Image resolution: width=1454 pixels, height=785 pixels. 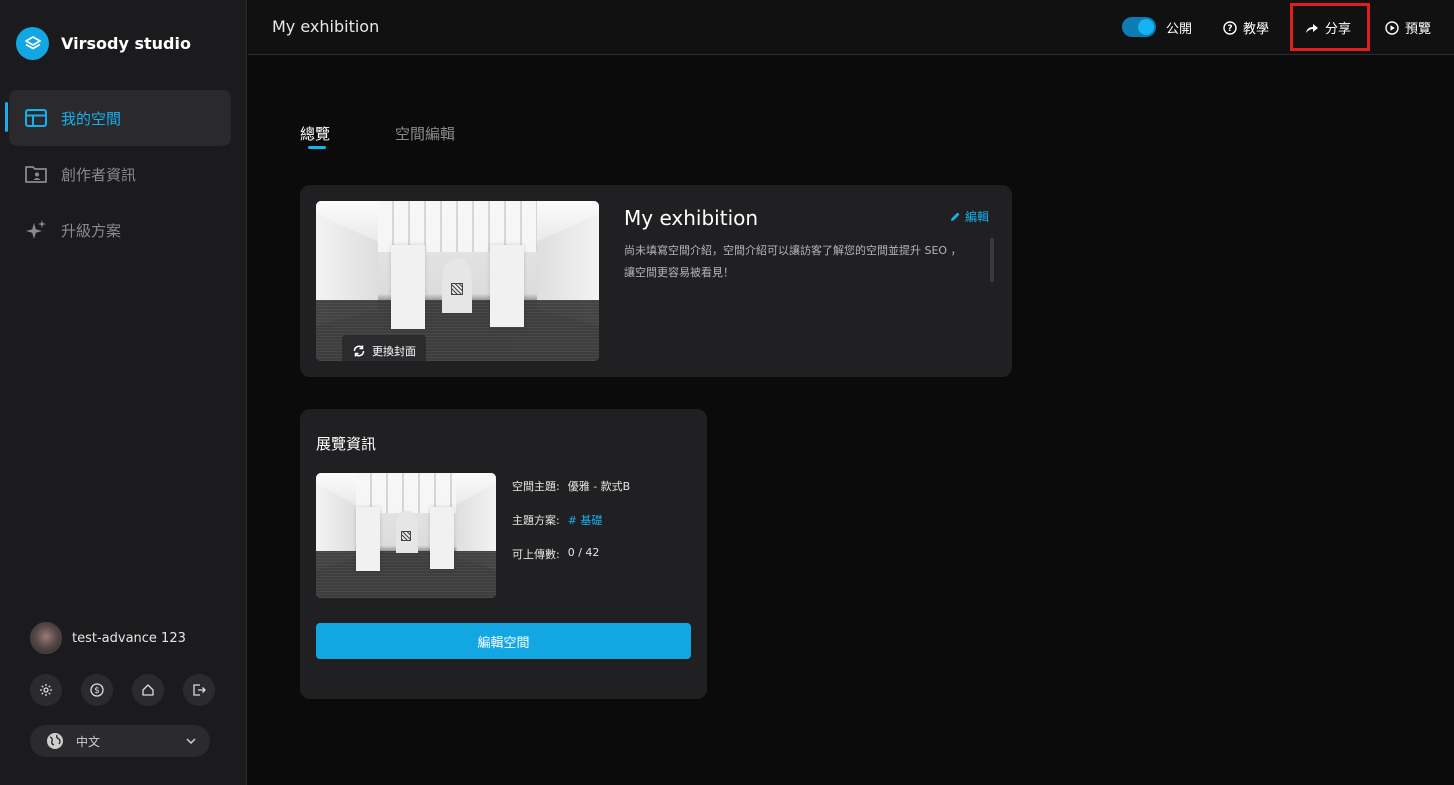 What do you see at coordinates (88, 741) in the screenshot?
I see `language-label: 中文` at bounding box center [88, 741].